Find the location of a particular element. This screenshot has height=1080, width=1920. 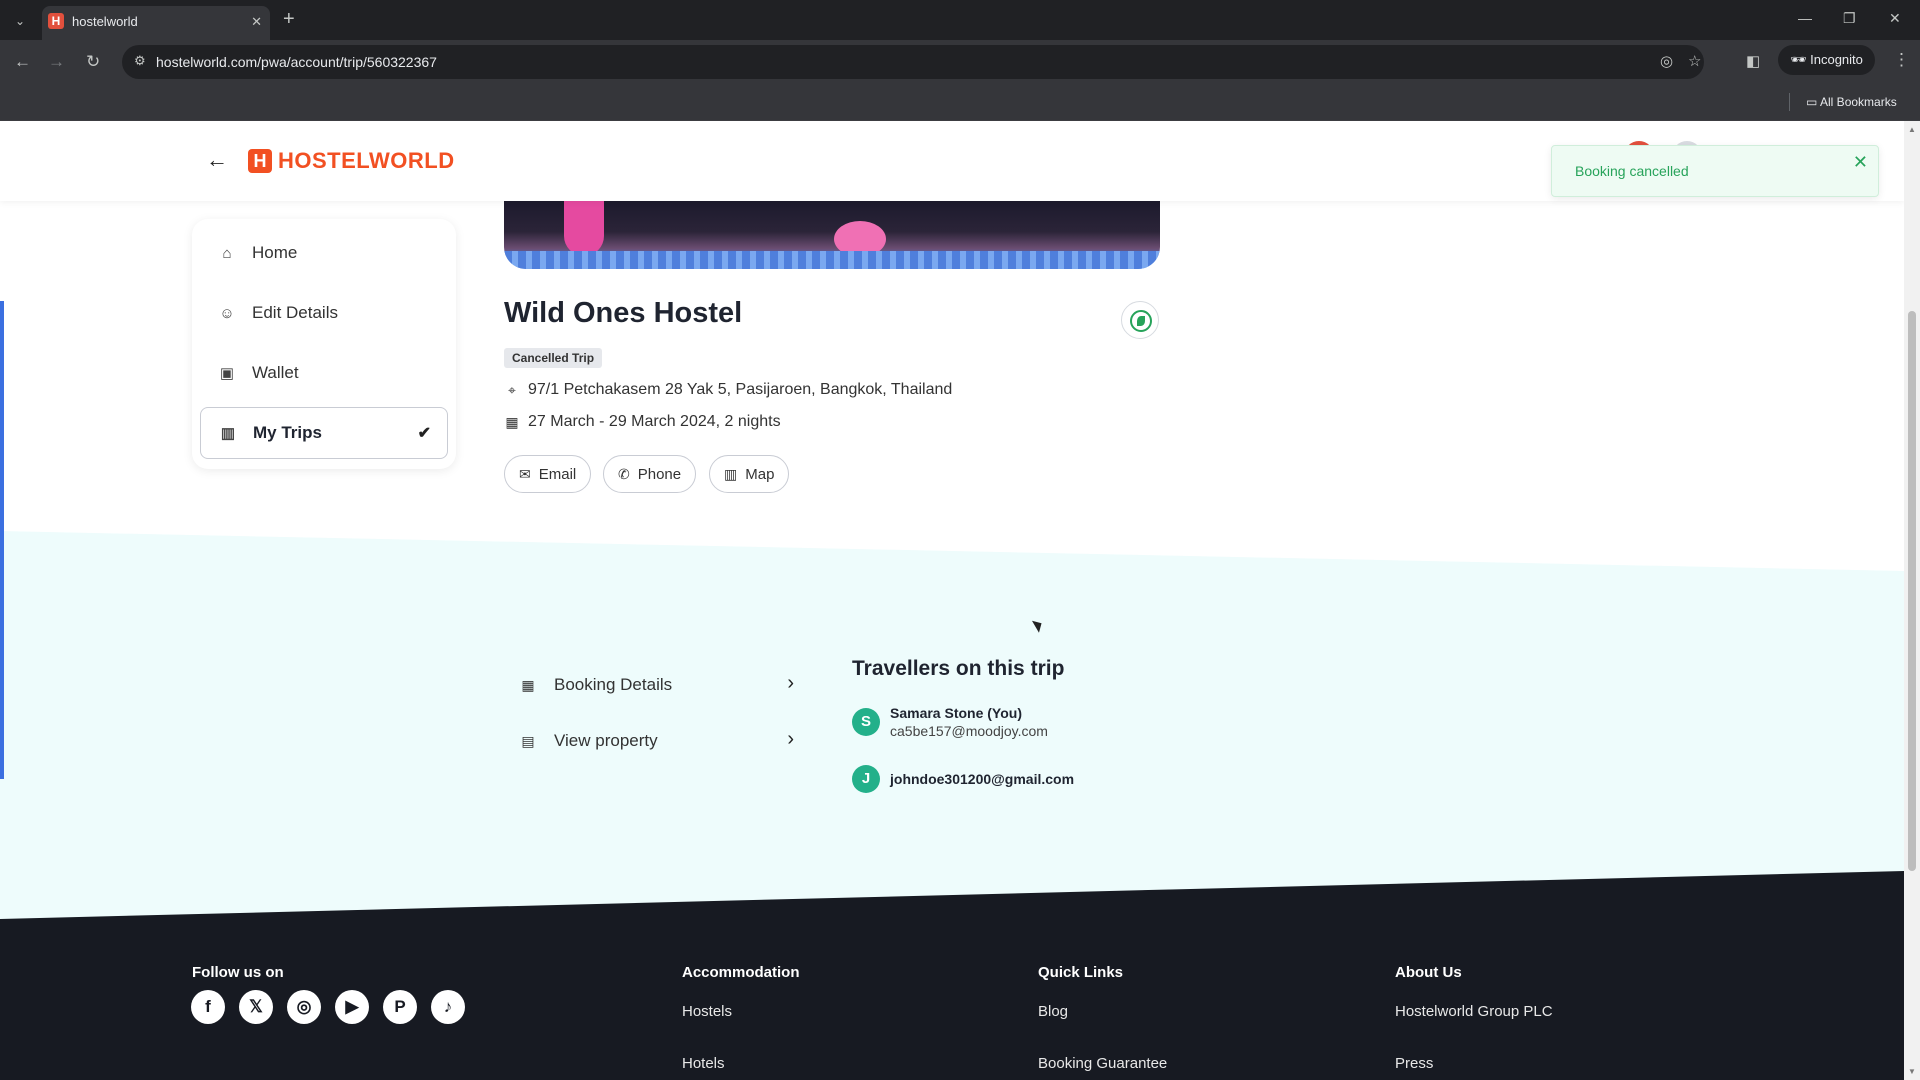

scroll-down-icon: ▼ is located at coordinates (1912, 1071).